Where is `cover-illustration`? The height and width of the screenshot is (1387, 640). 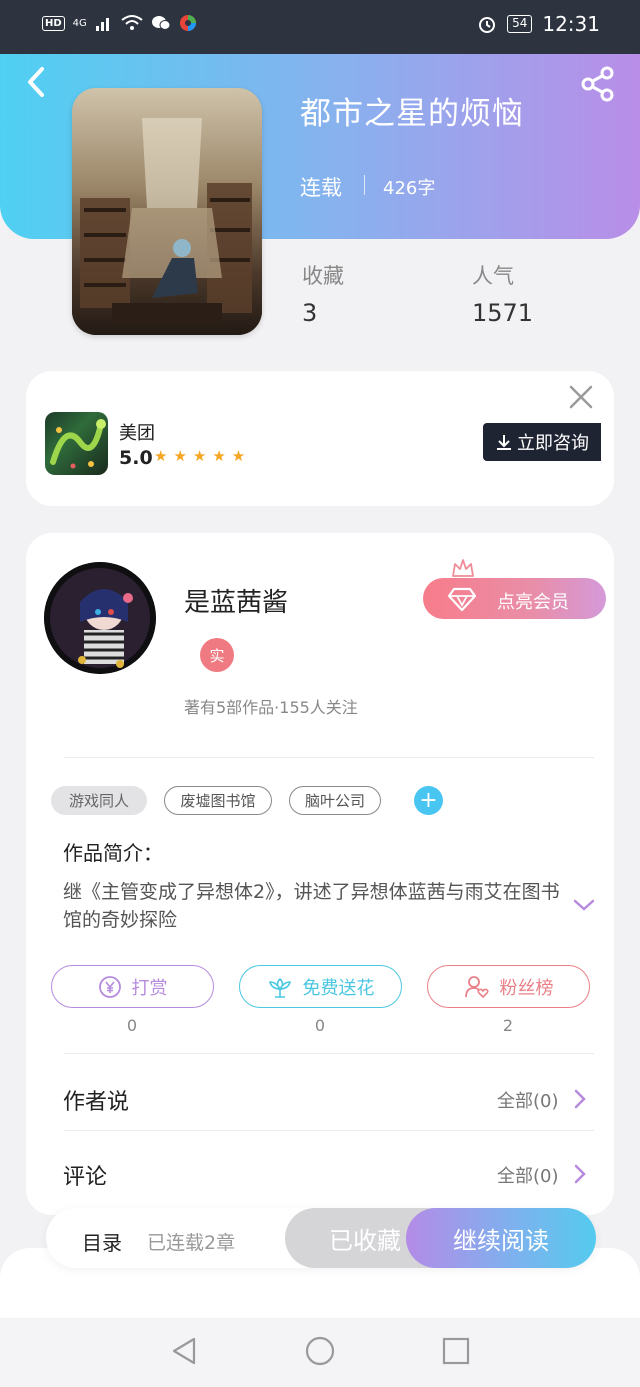 cover-illustration is located at coordinates (167, 211).